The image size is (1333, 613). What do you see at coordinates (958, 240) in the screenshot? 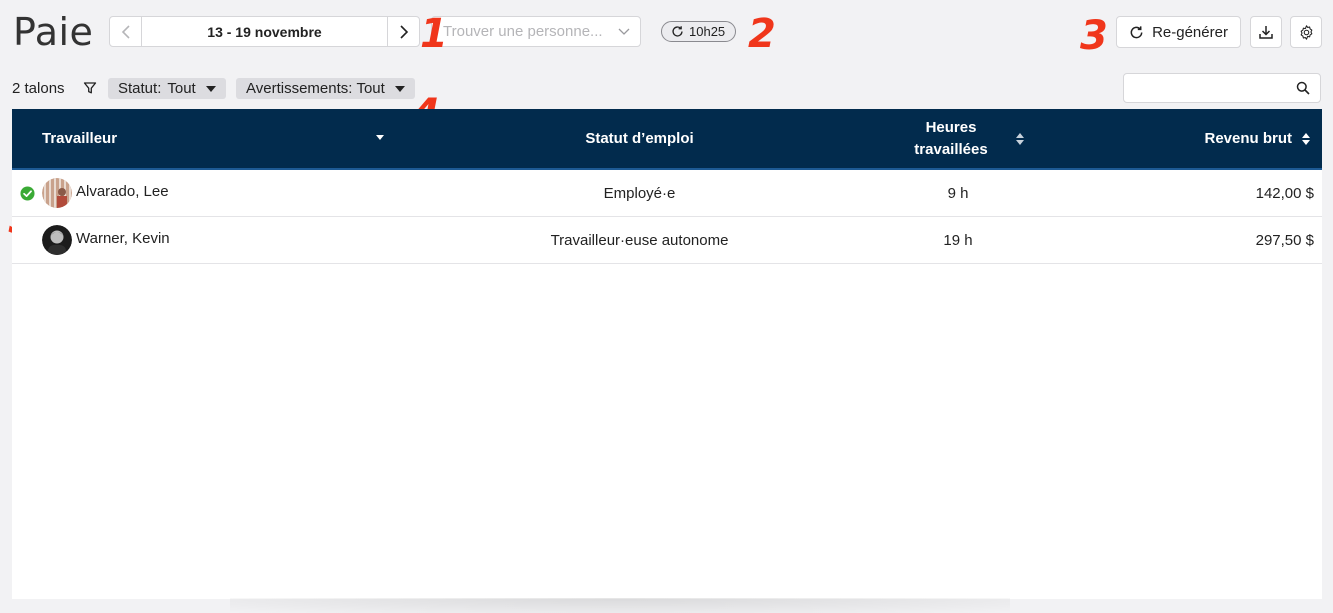
I see `hours-cell: 19 h` at bounding box center [958, 240].